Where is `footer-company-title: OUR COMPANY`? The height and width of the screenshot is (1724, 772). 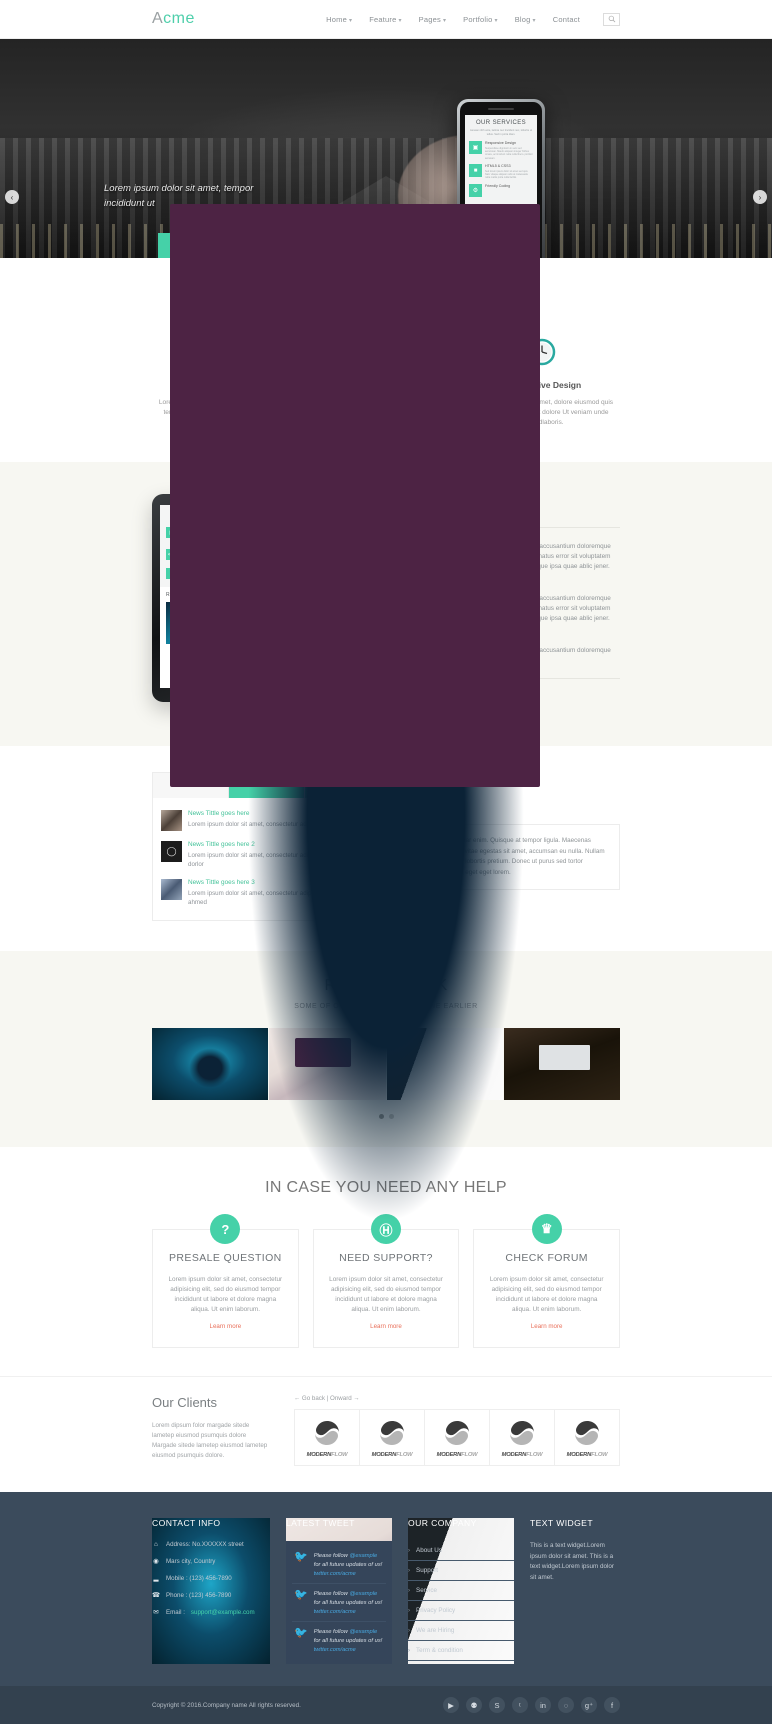 footer-company-title: OUR COMPANY is located at coordinates (442, 1523).